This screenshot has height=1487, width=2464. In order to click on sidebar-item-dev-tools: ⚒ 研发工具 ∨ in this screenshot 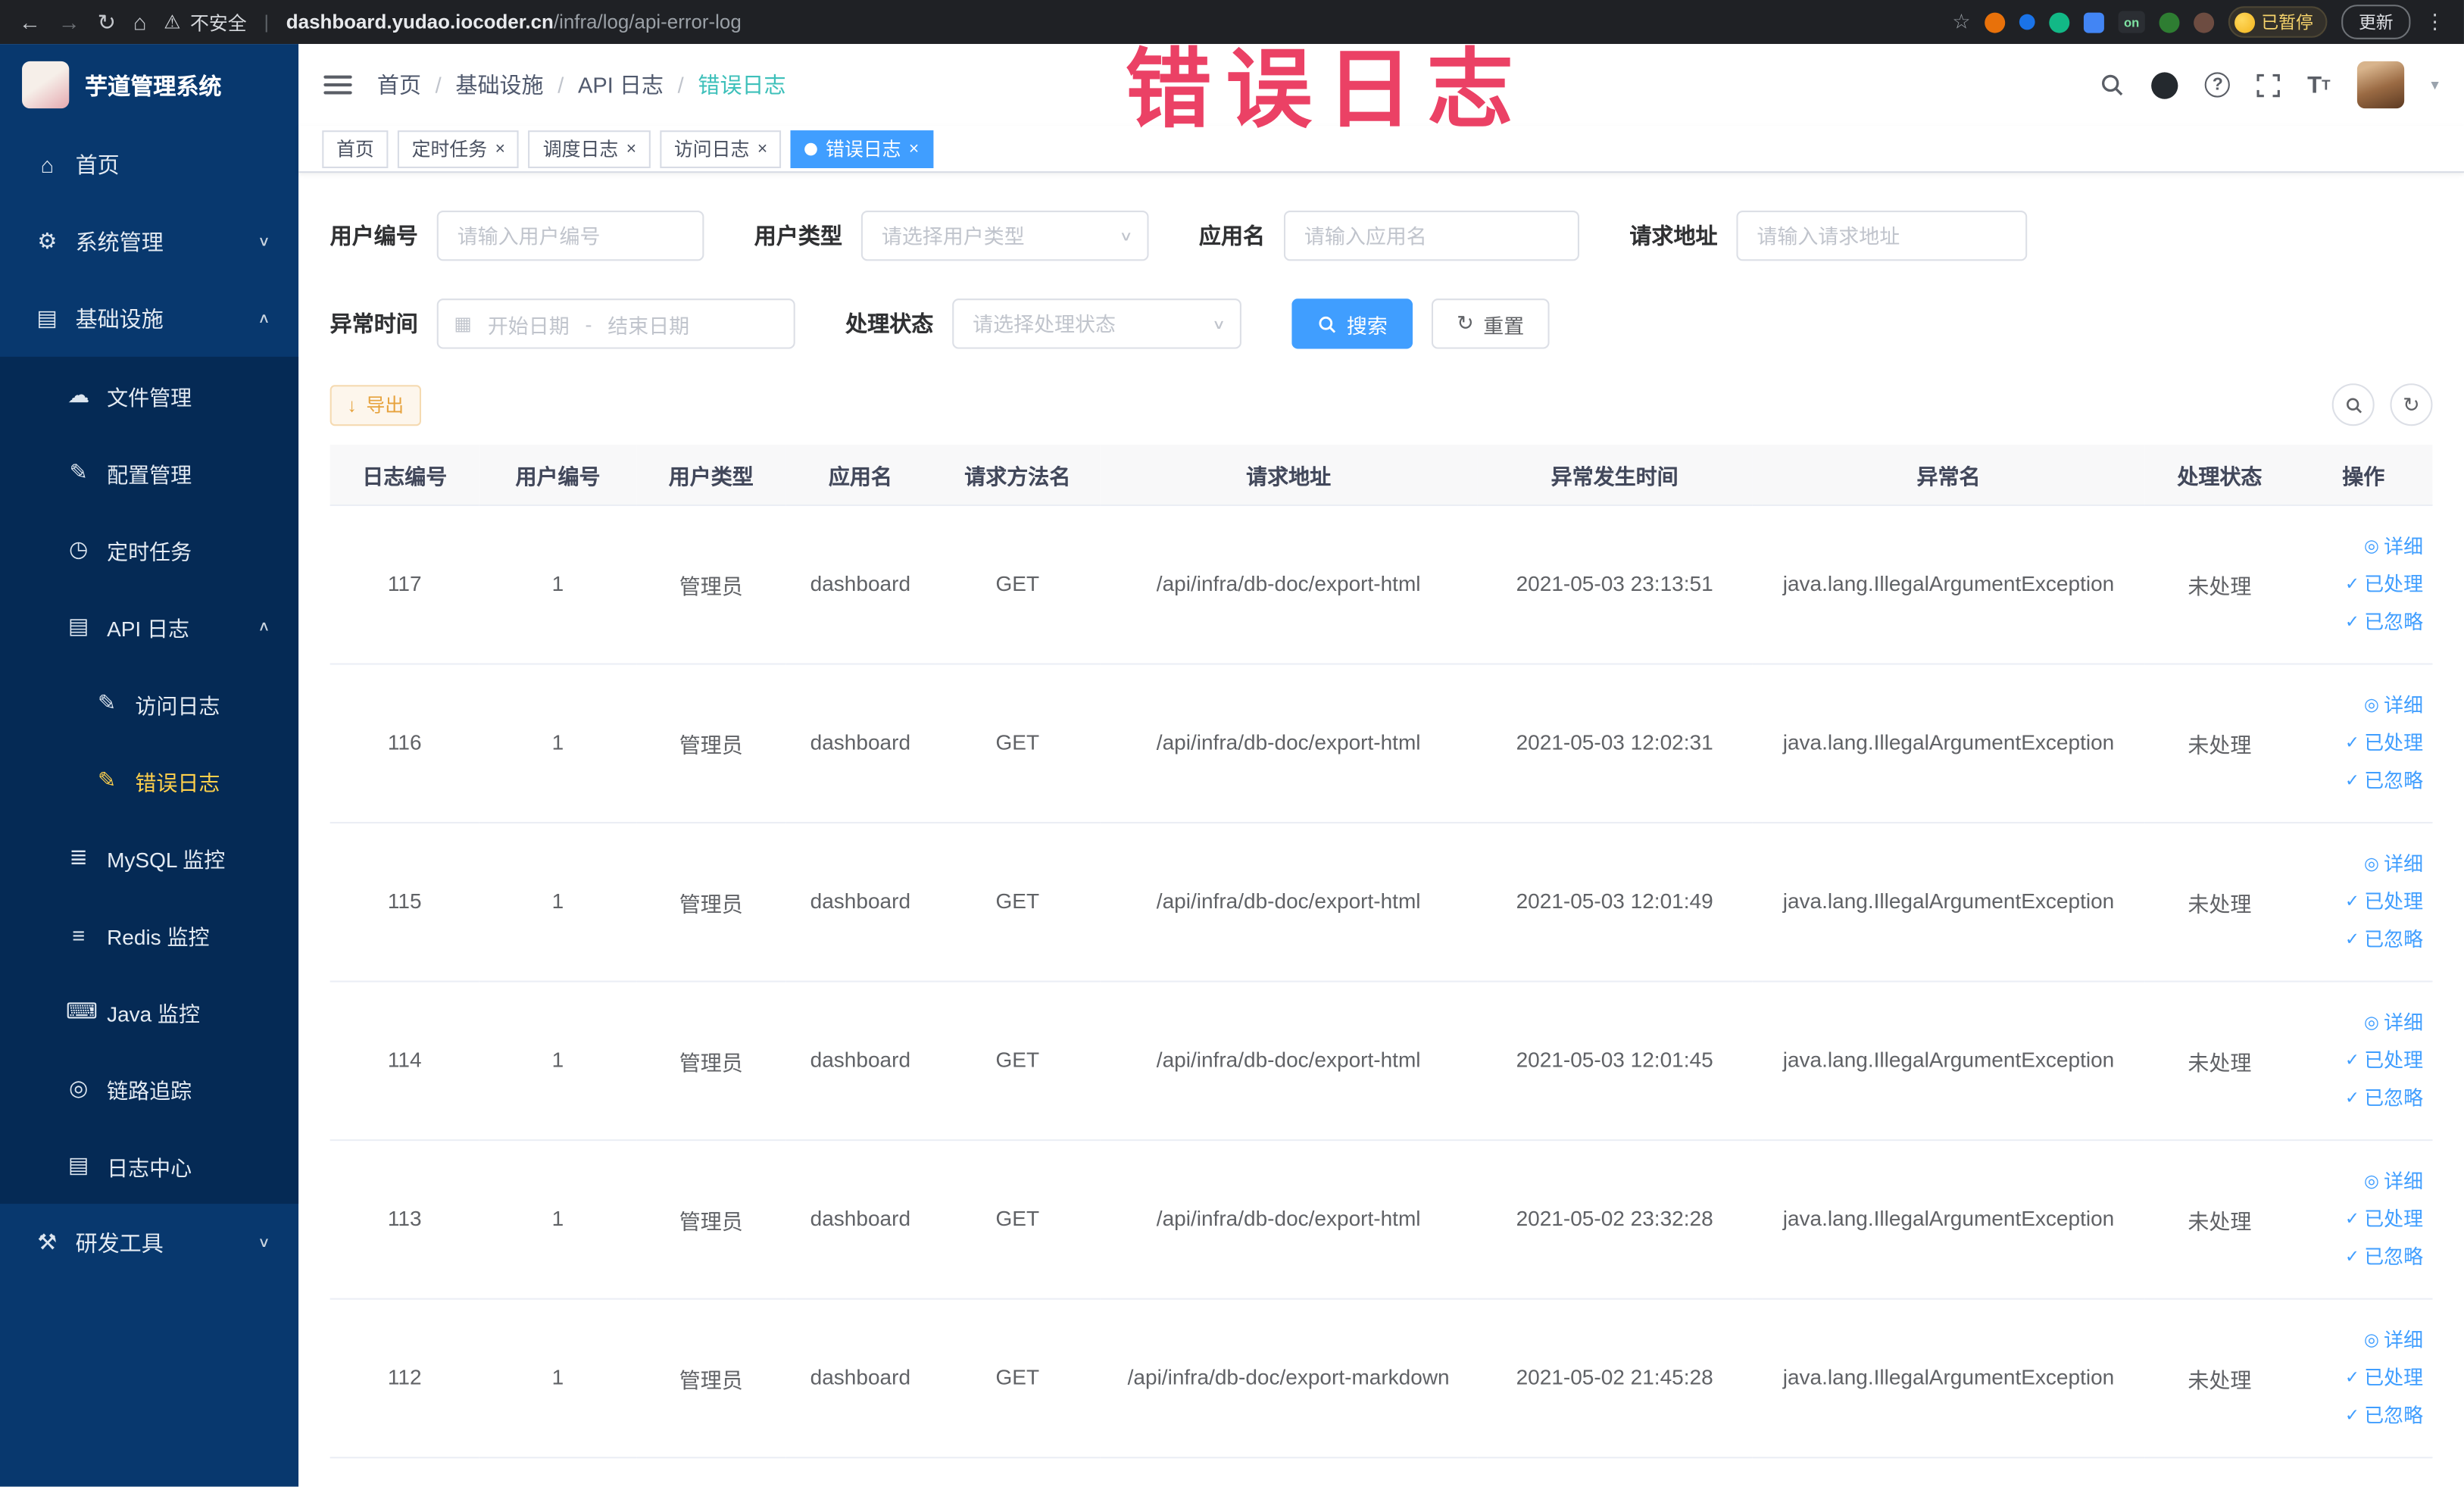, I will do `click(149, 1242)`.